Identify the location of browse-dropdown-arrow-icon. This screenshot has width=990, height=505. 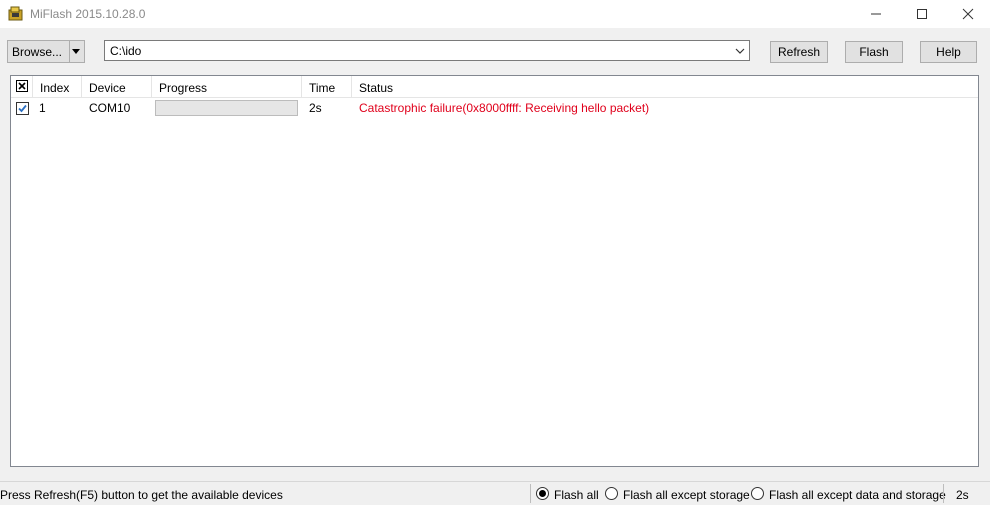
(76, 51).